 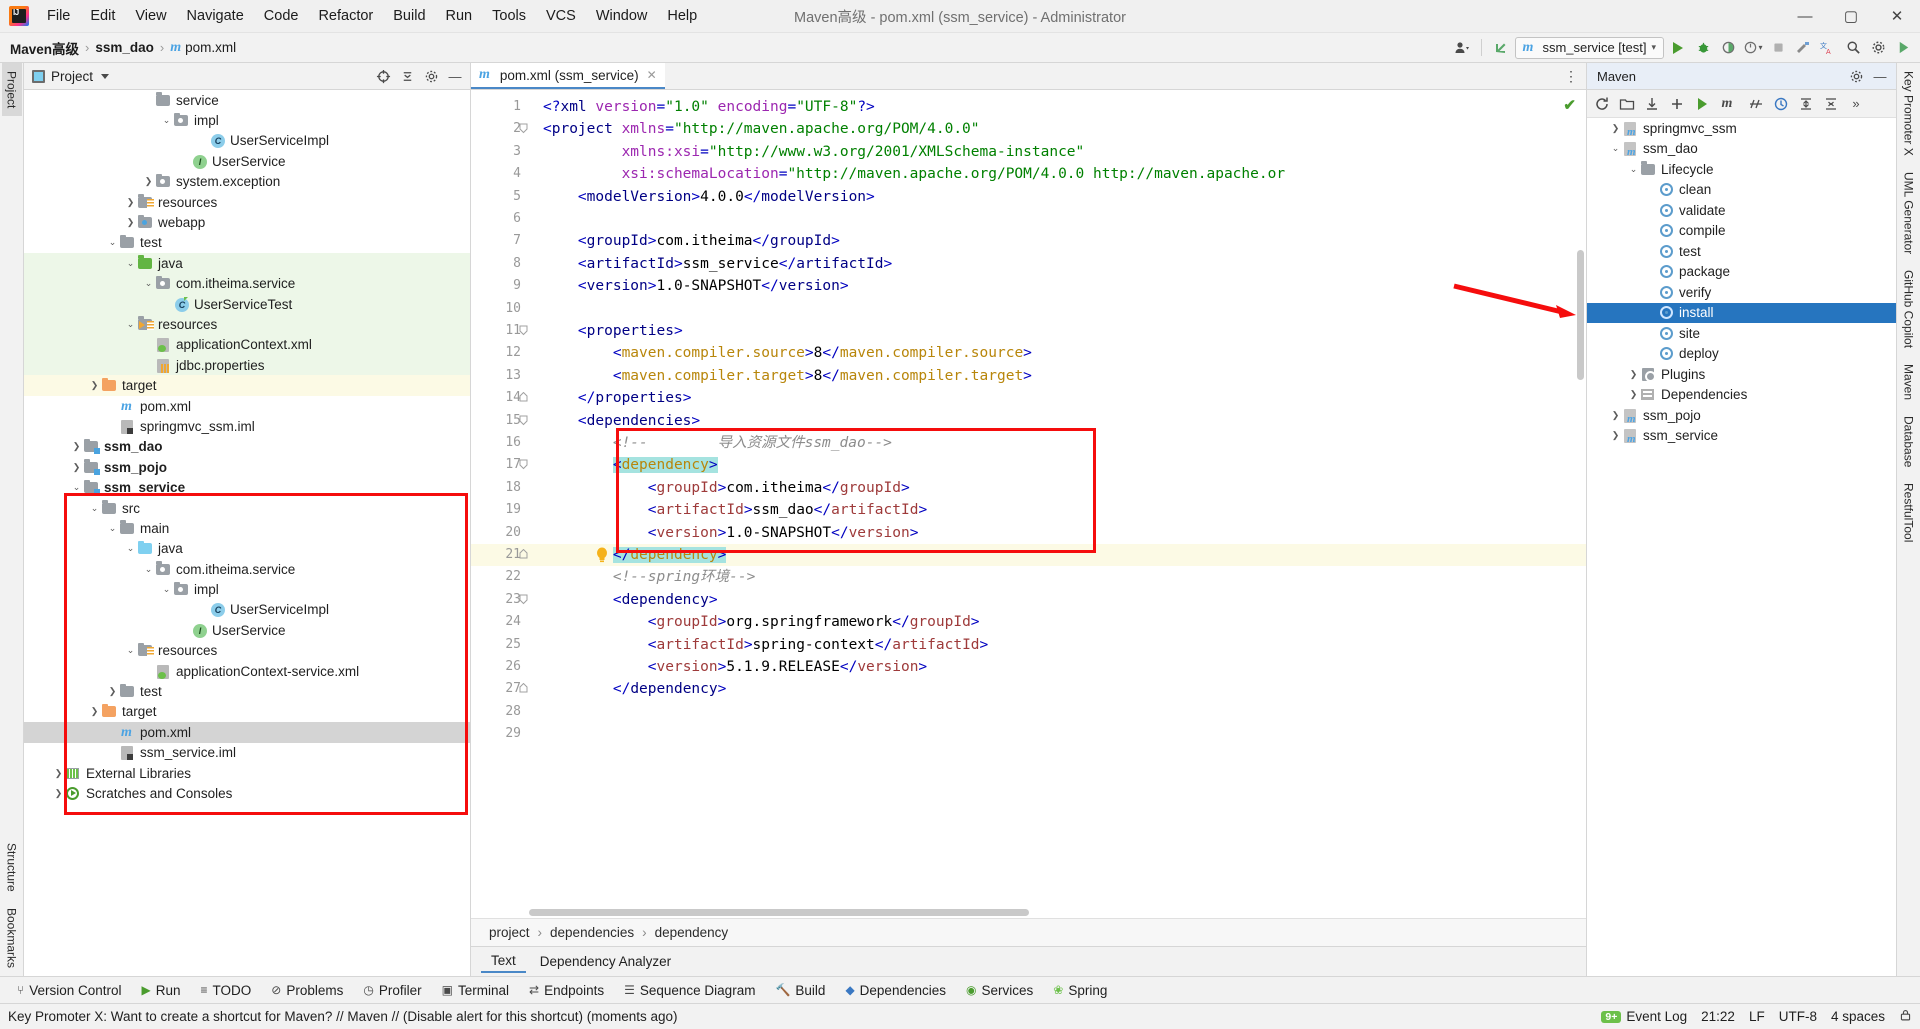 I want to click on menu-file: File, so click(x=58, y=16).